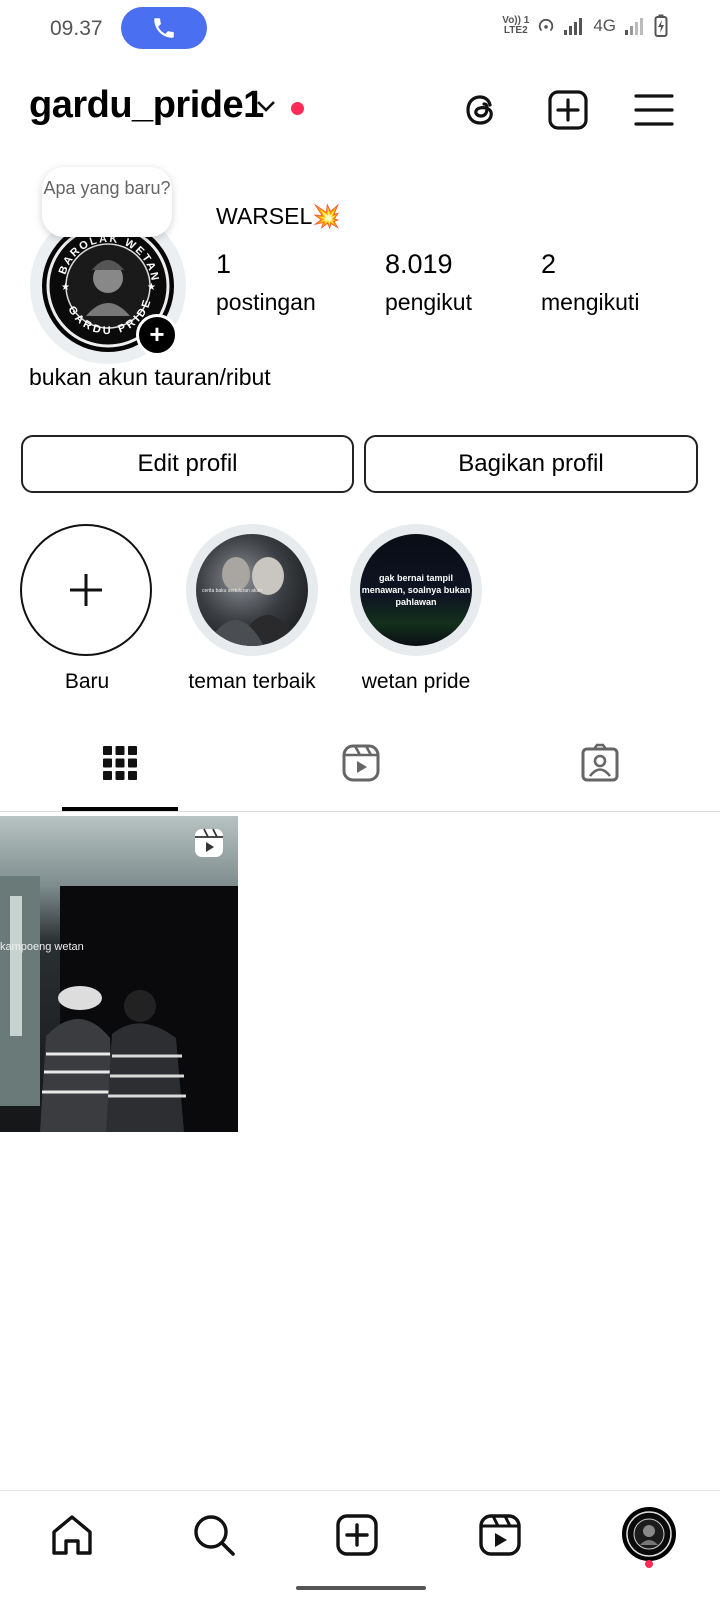 Image resolution: width=720 pixels, height=1600 pixels. What do you see at coordinates (223, 264) in the screenshot?
I see `stat-posts-value: 1` at bounding box center [223, 264].